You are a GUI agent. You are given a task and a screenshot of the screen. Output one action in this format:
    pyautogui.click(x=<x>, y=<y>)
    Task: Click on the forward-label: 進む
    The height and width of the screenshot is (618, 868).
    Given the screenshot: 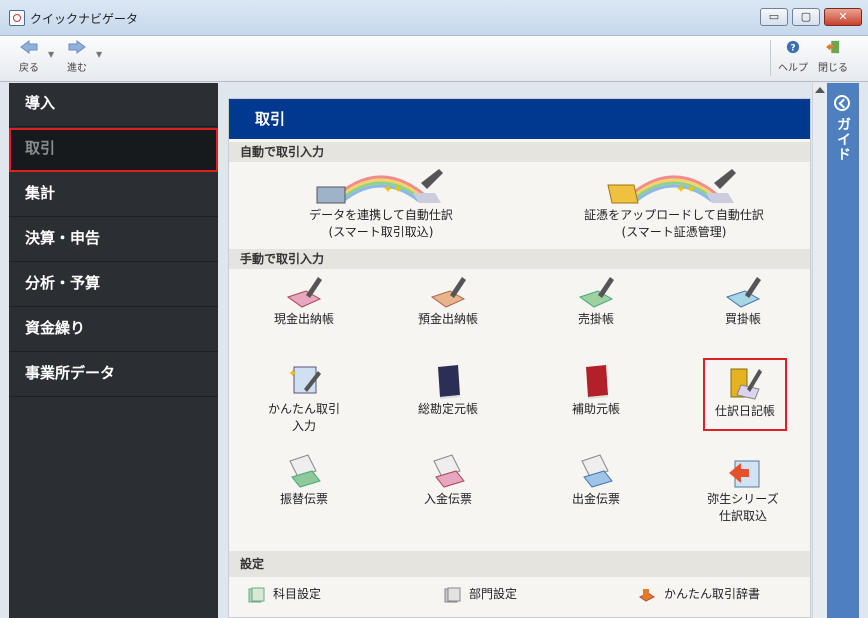 What is the action you would take?
    pyautogui.click(x=77, y=68)
    